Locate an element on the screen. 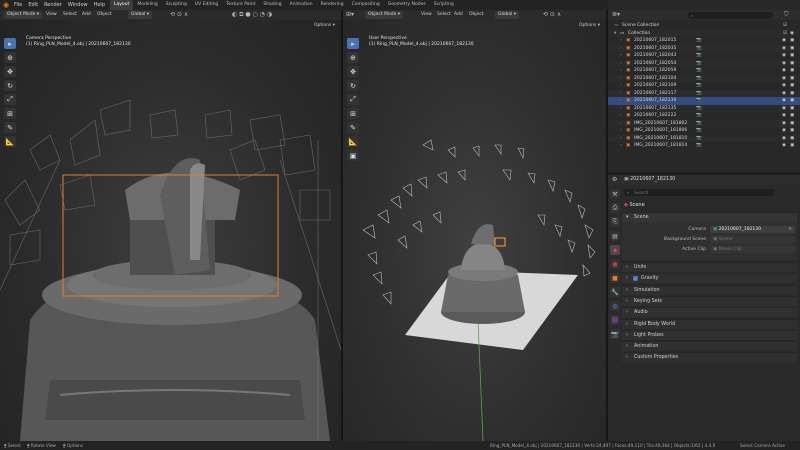 The image size is (800, 450). tab-geometry-nodes: Geometry Nodes is located at coordinates (407, 5).